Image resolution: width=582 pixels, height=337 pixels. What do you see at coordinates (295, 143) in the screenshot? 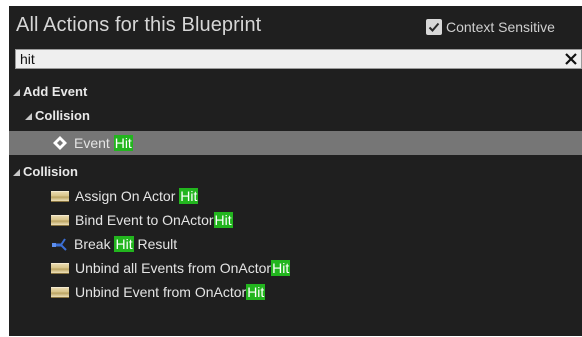
I see `action-event-hit: Event Hit` at bounding box center [295, 143].